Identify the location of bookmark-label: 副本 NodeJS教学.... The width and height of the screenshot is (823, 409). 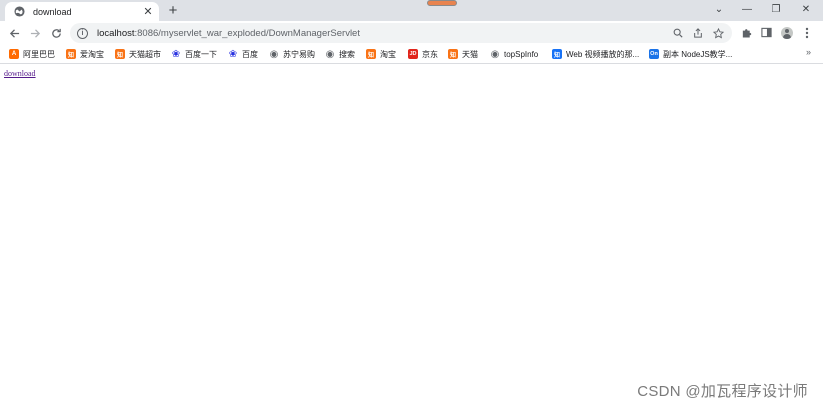
(698, 54).